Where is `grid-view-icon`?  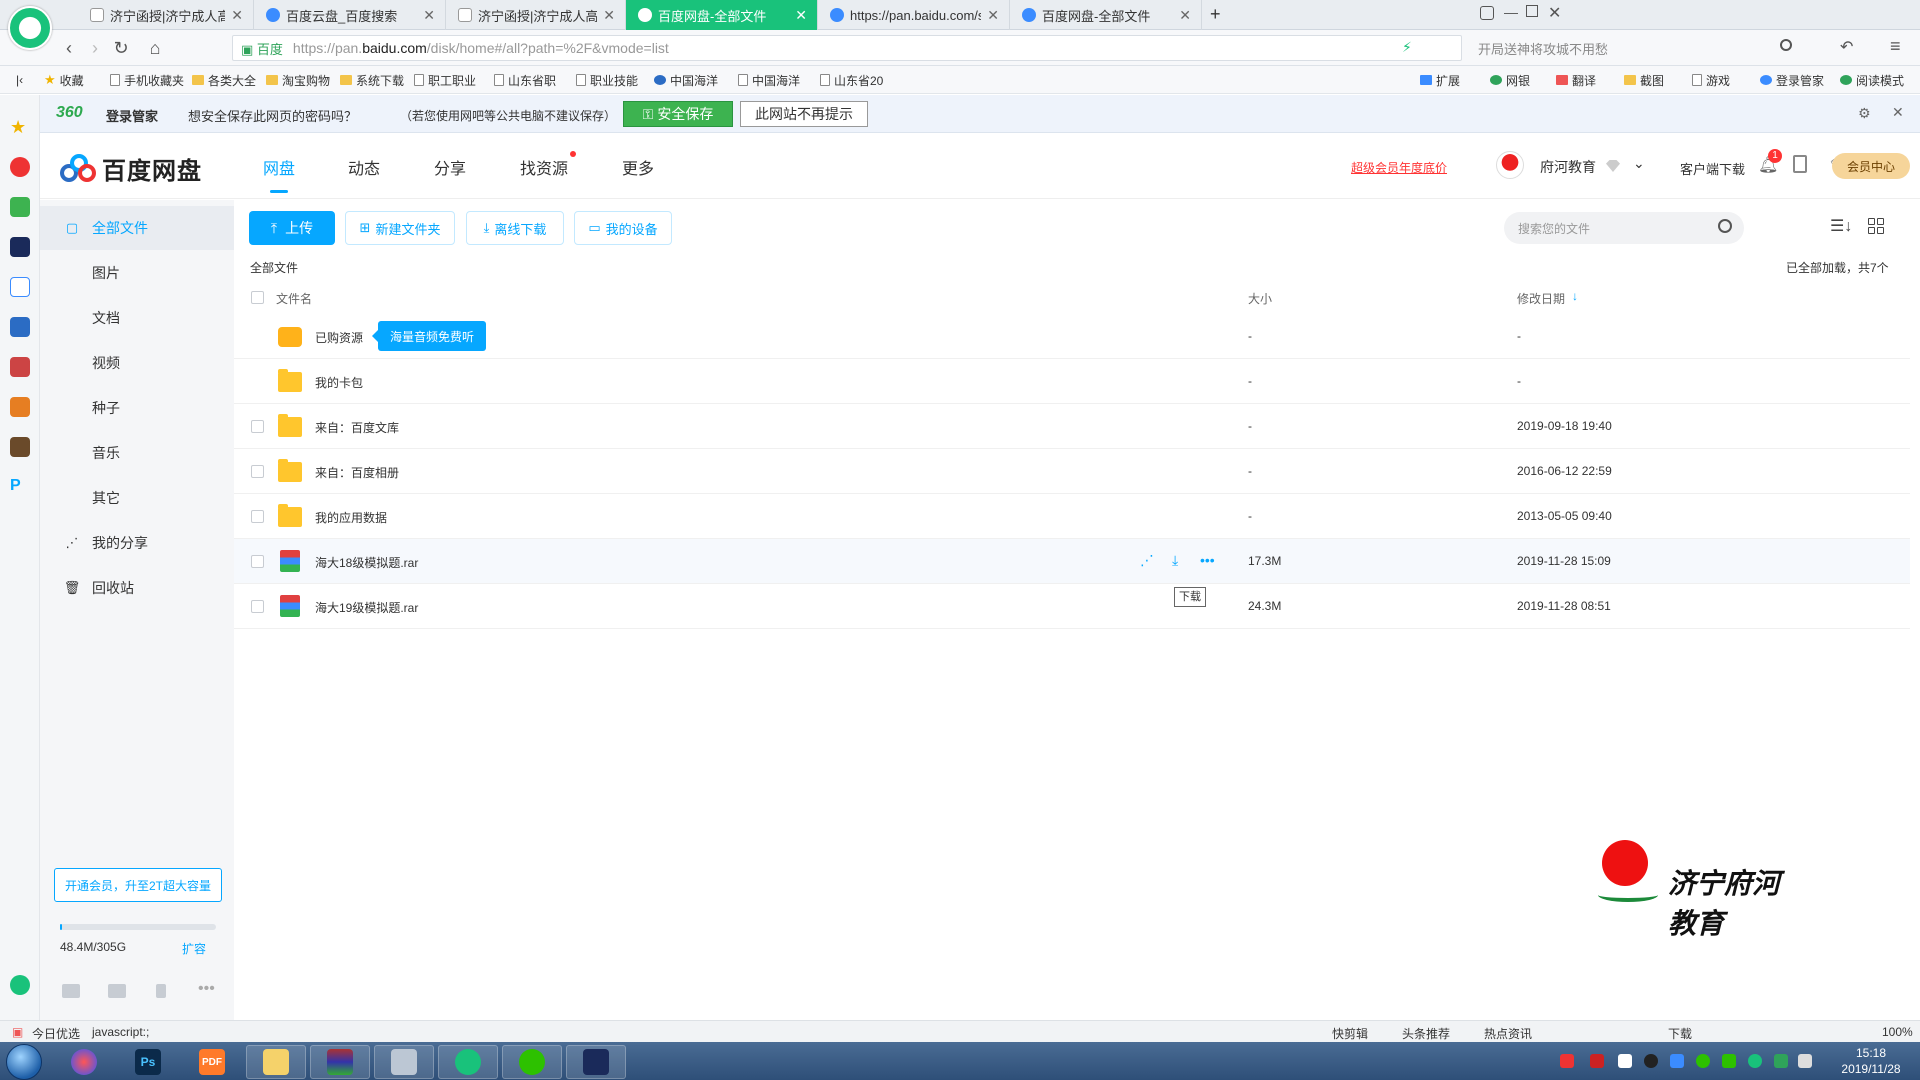 grid-view-icon is located at coordinates (1876, 226).